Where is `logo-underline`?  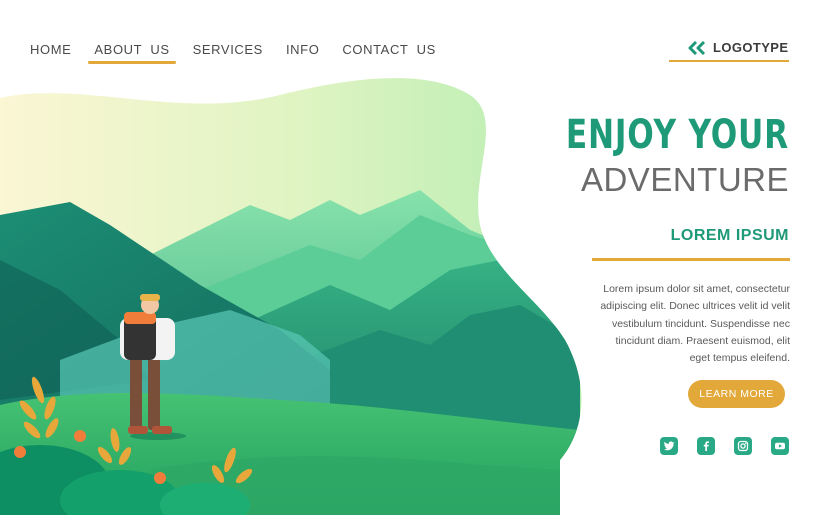
logo-underline is located at coordinates (729, 61).